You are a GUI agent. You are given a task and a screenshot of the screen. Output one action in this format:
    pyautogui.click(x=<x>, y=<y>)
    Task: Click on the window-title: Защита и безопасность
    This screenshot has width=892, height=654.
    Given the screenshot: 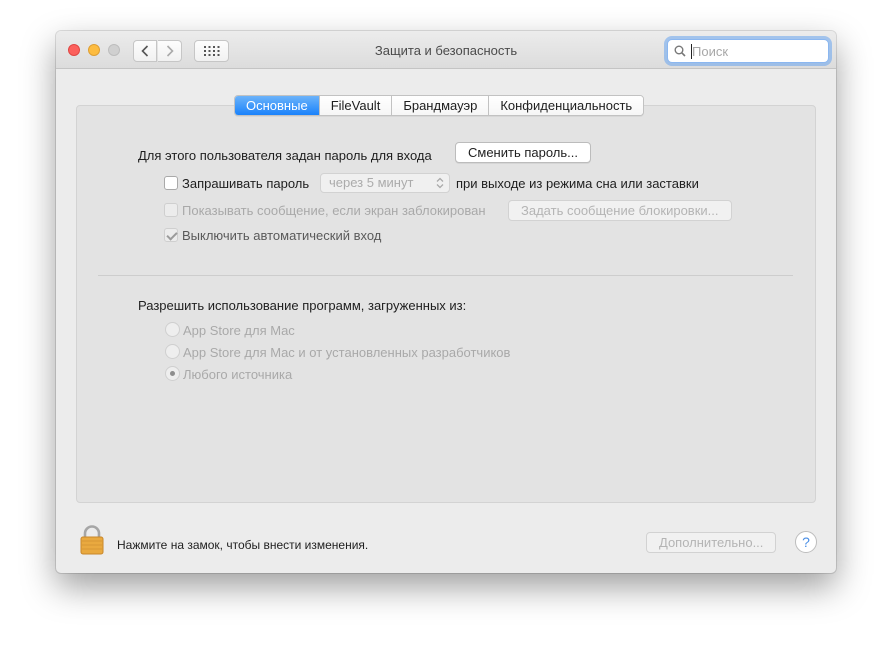 What is the action you would take?
    pyautogui.click(x=446, y=50)
    